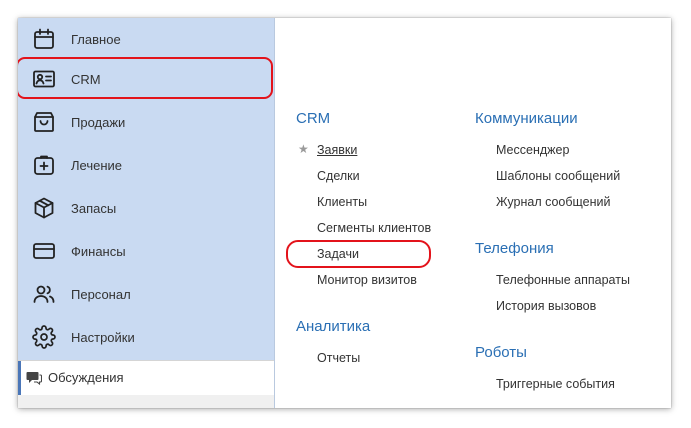 This screenshot has width=691, height=428. Describe the element at coordinates (103, 337) in the screenshot. I see `sidebar-item-label: Настройки` at that location.